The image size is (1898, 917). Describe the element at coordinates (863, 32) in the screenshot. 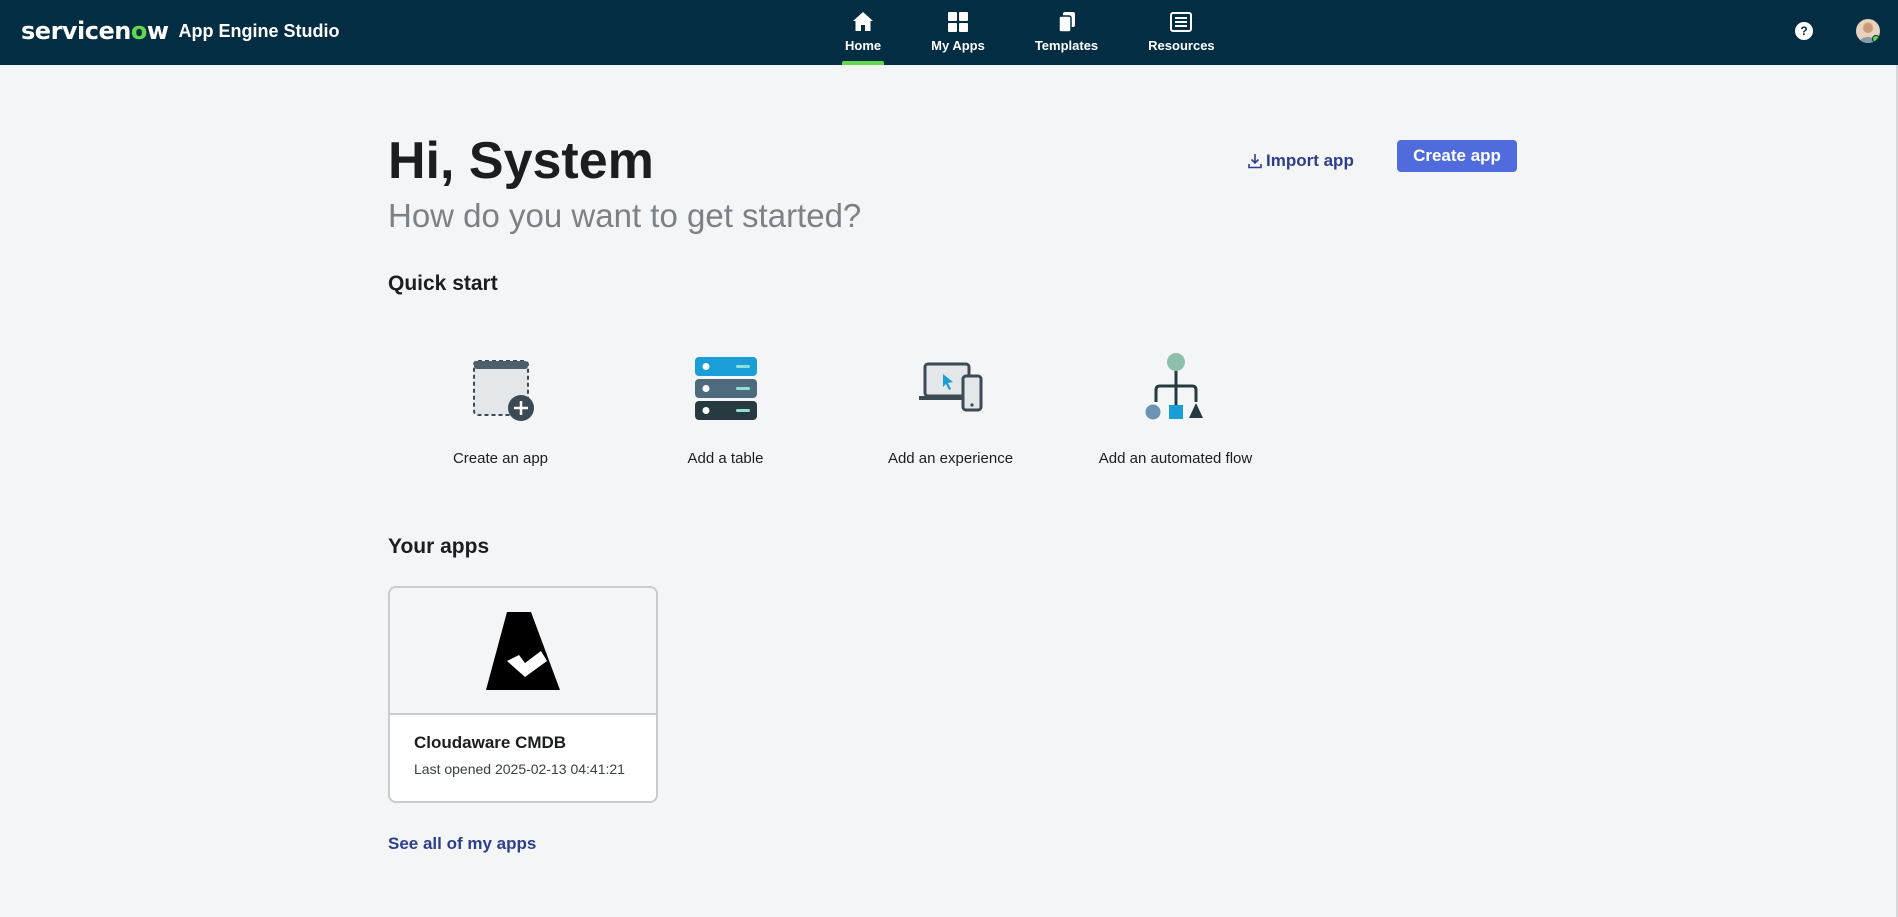

I see `nav-home: Home` at that location.